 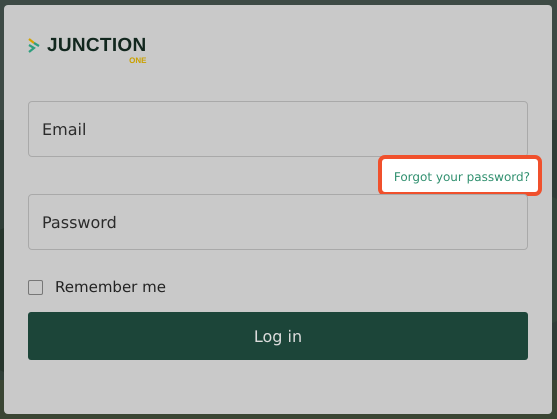 What do you see at coordinates (35, 46) in the screenshot?
I see `chevron-logo-icon` at bounding box center [35, 46].